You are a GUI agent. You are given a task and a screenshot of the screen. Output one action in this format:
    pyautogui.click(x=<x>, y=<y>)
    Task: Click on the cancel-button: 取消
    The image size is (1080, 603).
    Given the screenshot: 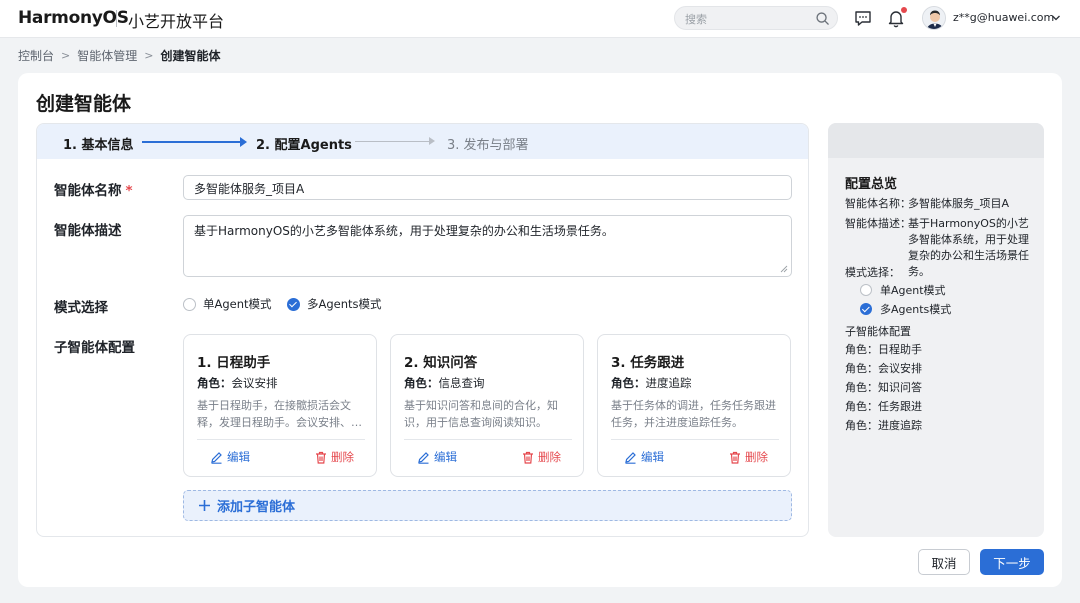 What is the action you would take?
    pyautogui.click(x=944, y=562)
    